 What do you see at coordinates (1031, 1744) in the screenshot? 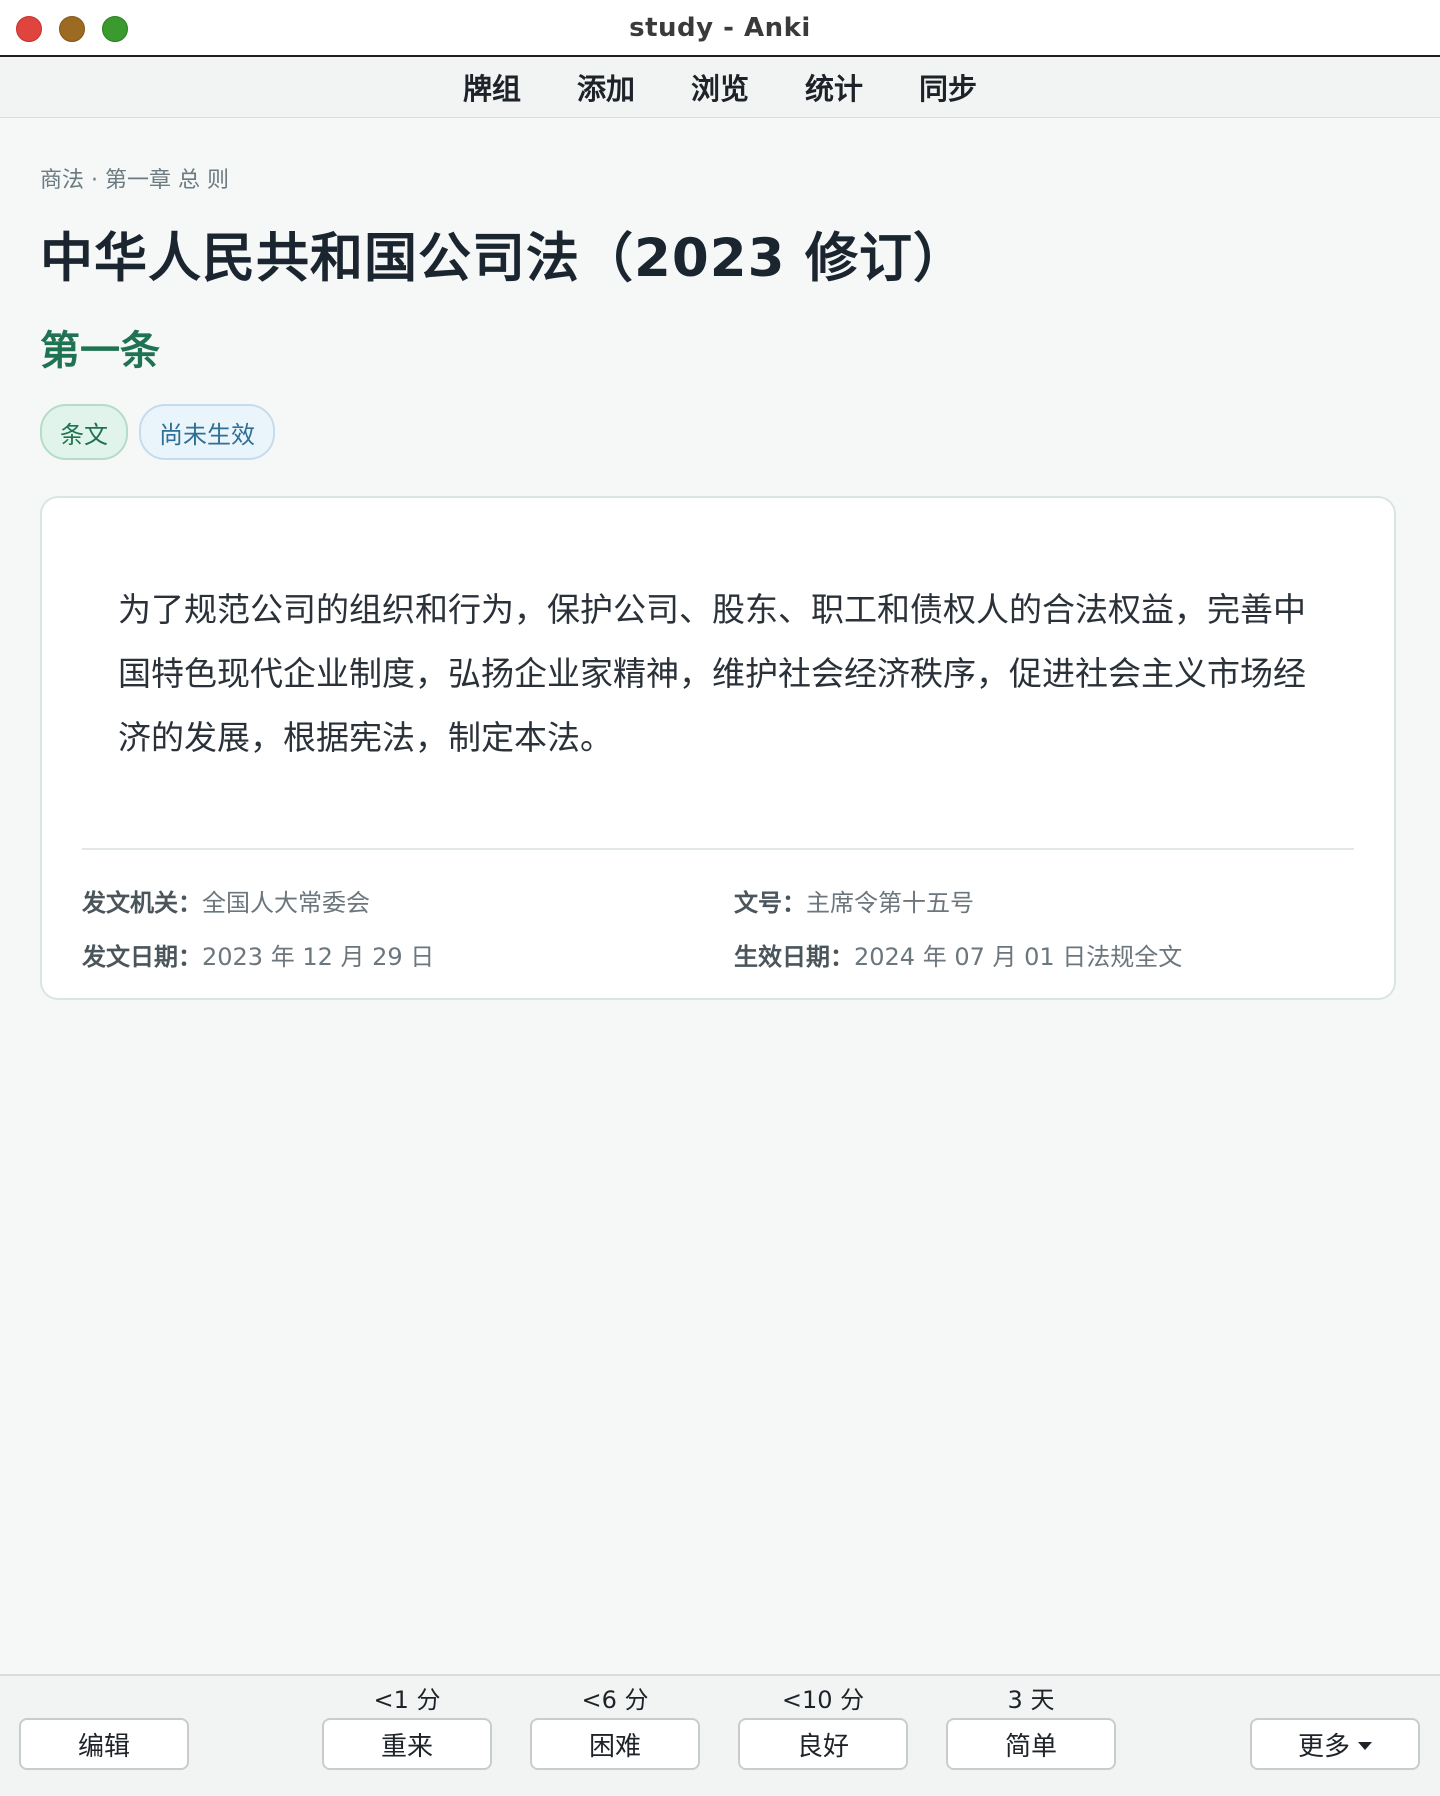
I see `easy-button: 简单` at bounding box center [1031, 1744].